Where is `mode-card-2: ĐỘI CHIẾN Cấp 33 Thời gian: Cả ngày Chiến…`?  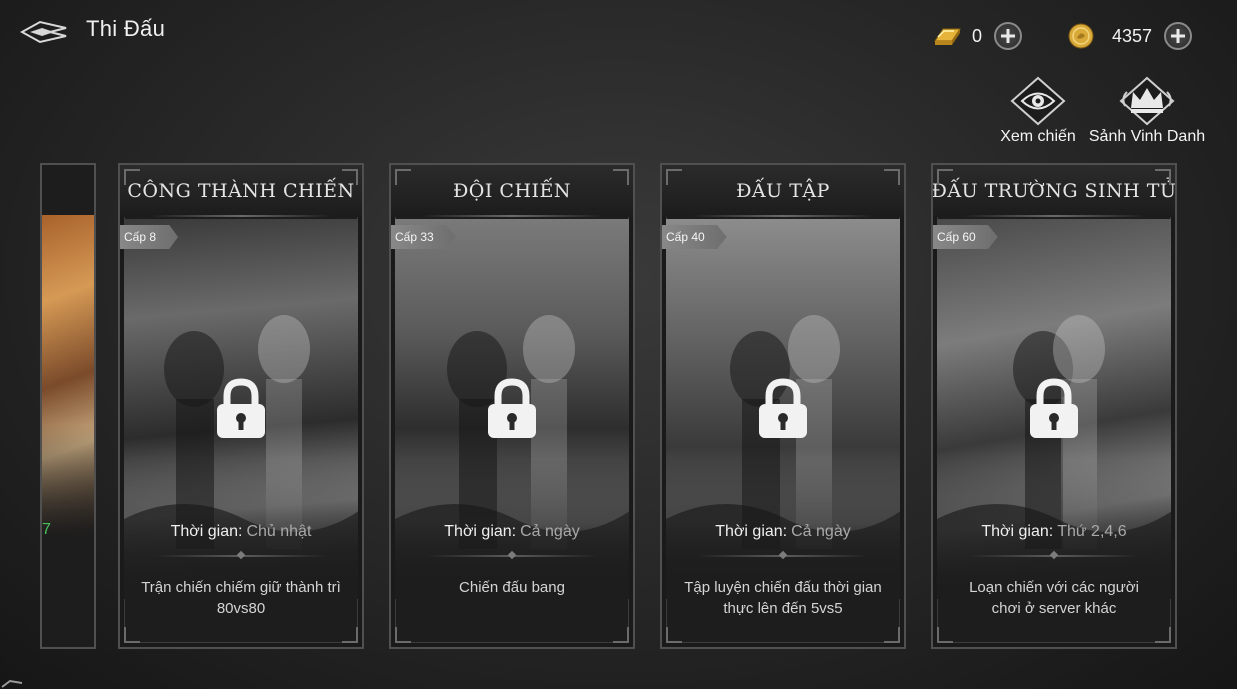
mode-card-2: ĐỘI CHIẾN Cấp 33 Thời gian: Cả ngày Chiến… is located at coordinates (512, 406).